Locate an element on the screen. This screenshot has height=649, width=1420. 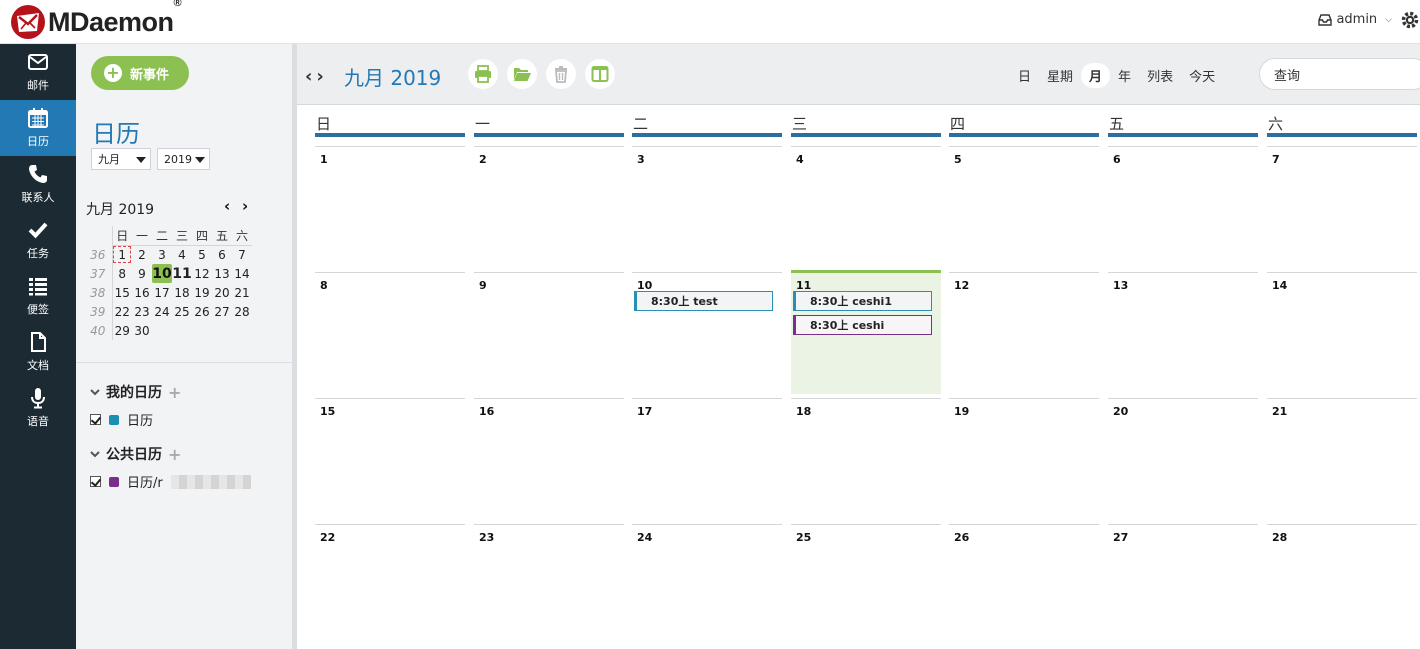
day-cell: 2 is located at coordinates (549, 208).